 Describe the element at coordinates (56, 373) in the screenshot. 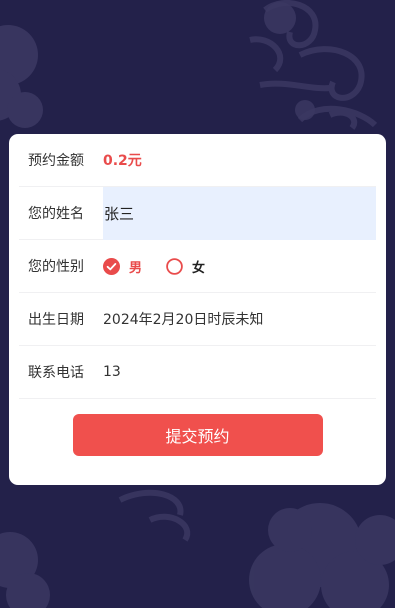

I see `phone-label: 联系电话` at that location.